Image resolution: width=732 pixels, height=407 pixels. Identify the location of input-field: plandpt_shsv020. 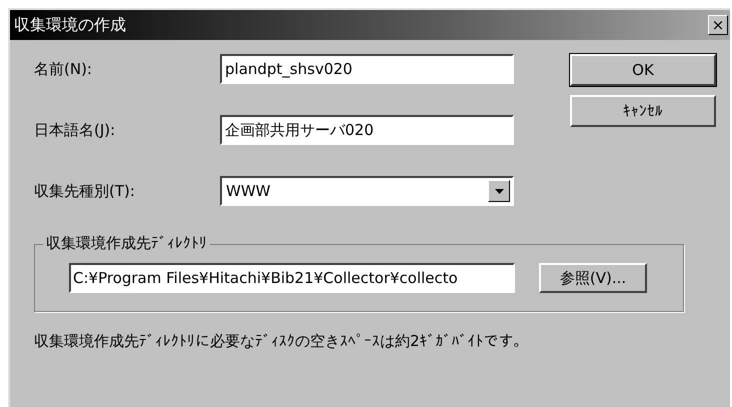
(367, 69).